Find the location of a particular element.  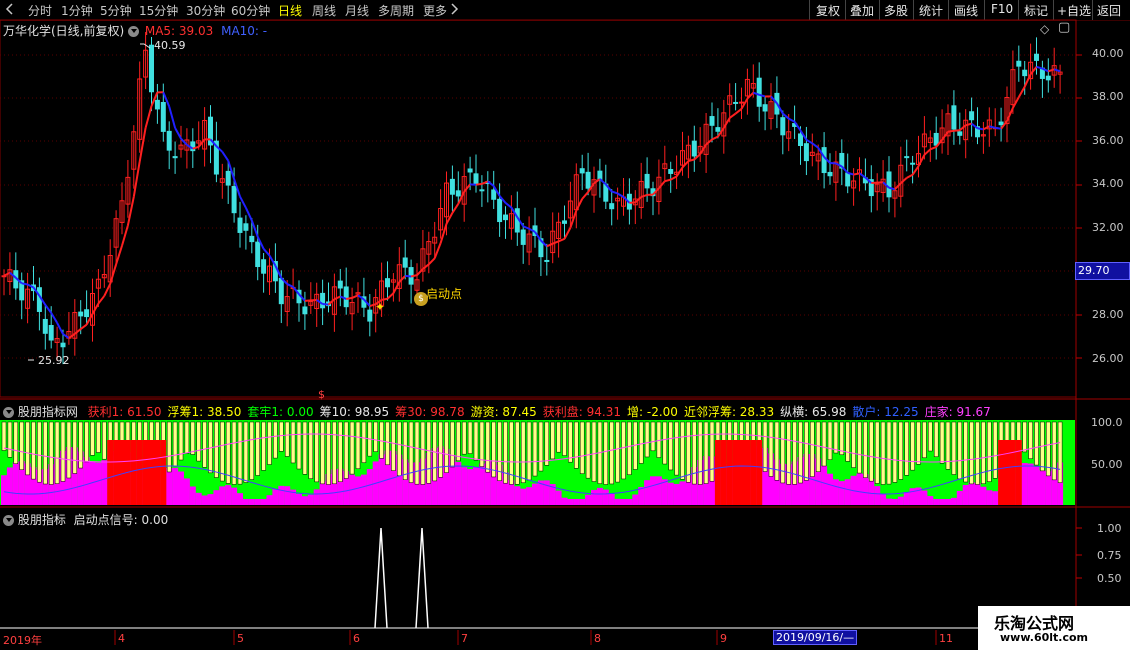

ma10-label: MA10: - is located at coordinates (244, 31).